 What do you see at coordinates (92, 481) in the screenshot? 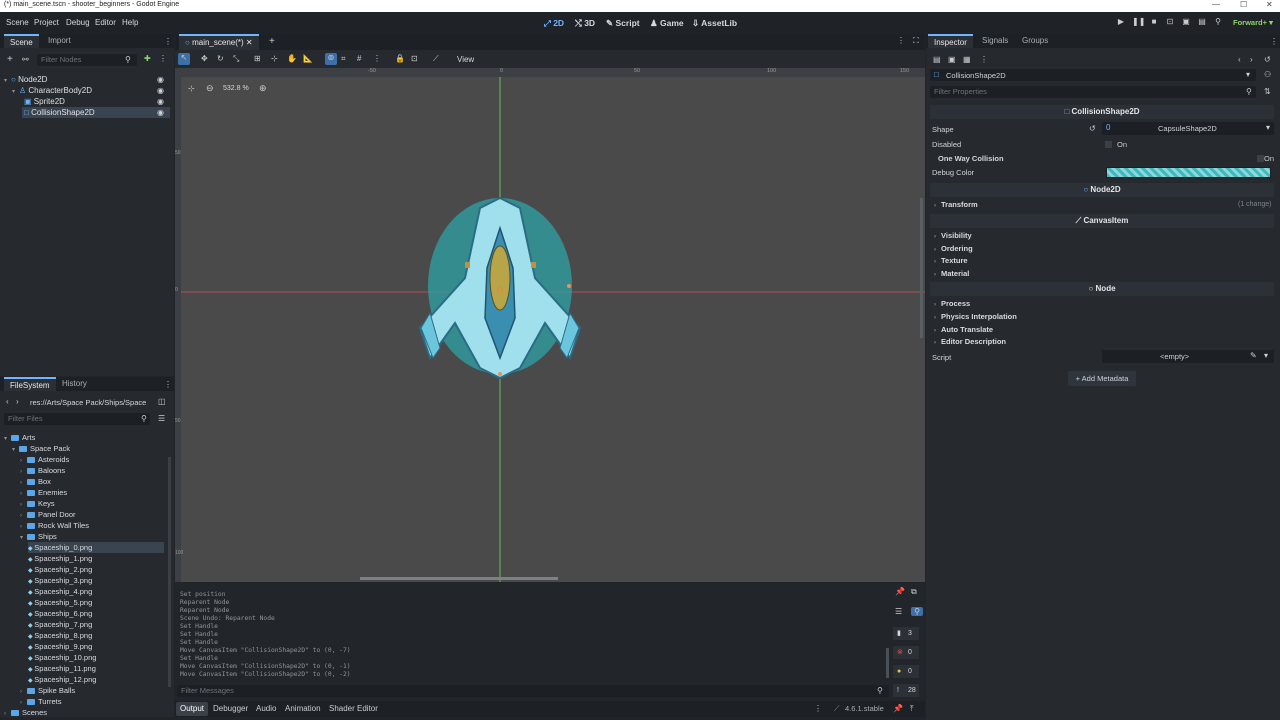
I see `folder-item: › Box` at bounding box center [92, 481].